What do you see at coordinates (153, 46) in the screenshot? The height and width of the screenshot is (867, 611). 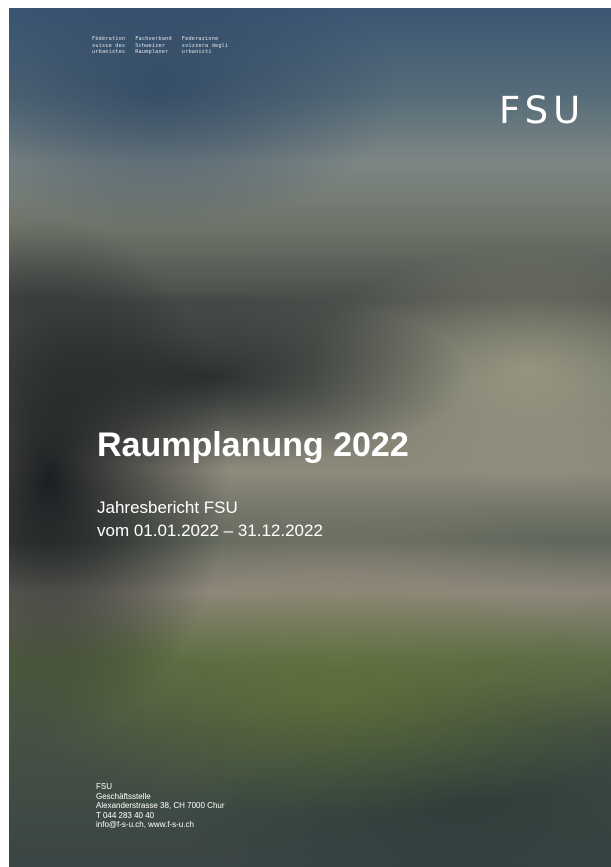 I see `association-name-de: Fachverband Schweizer Raumplaner` at bounding box center [153, 46].